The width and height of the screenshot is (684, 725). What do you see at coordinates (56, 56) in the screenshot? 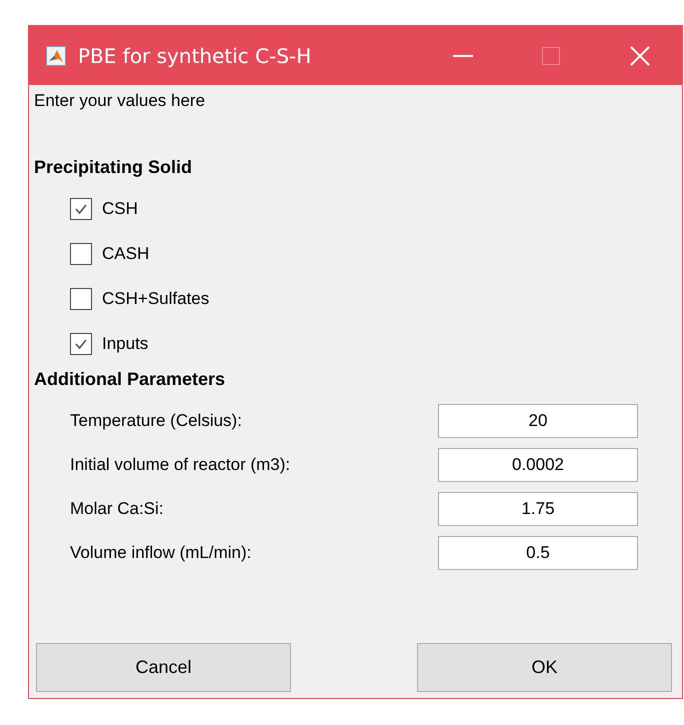
I see `app-icon` at bounding box center [56, 56].